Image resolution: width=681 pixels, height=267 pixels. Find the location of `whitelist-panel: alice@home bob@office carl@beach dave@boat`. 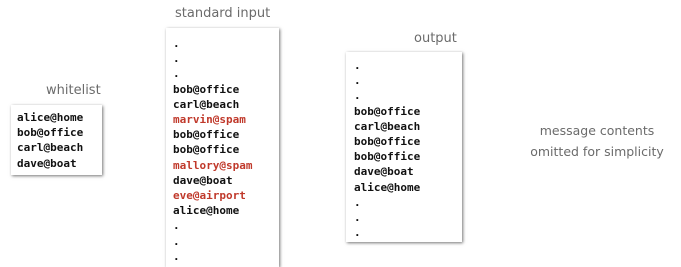

whitelist-panel: alice@home bob@office carl@beach dave@boat is located at coordinates (56, 140).